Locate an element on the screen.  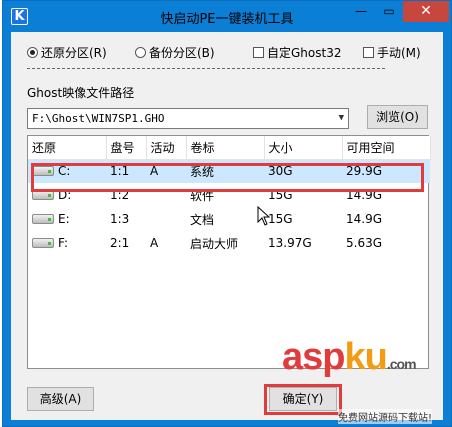
drive-cell: C: is located at coordinates (67, 171).